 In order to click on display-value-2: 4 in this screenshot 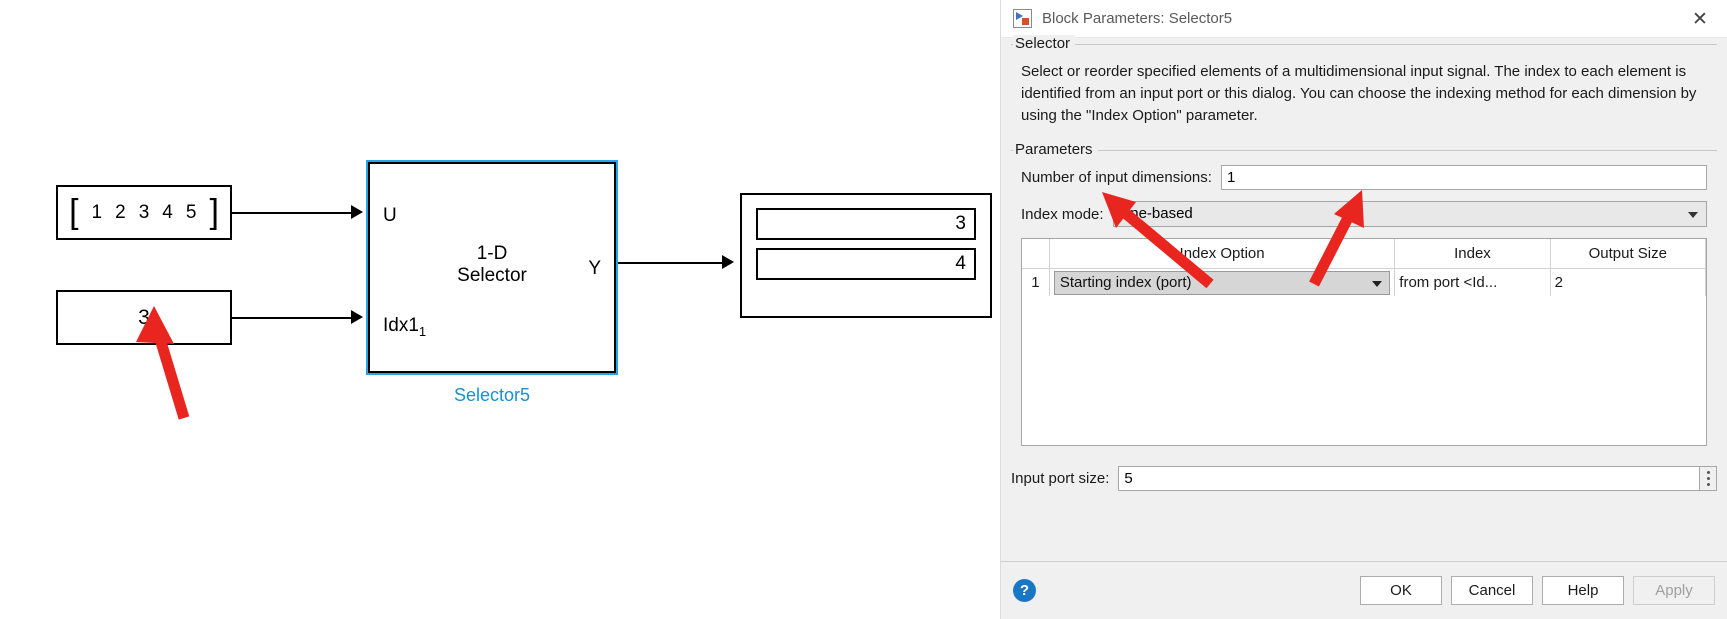, I will do `click(866, 264)`.